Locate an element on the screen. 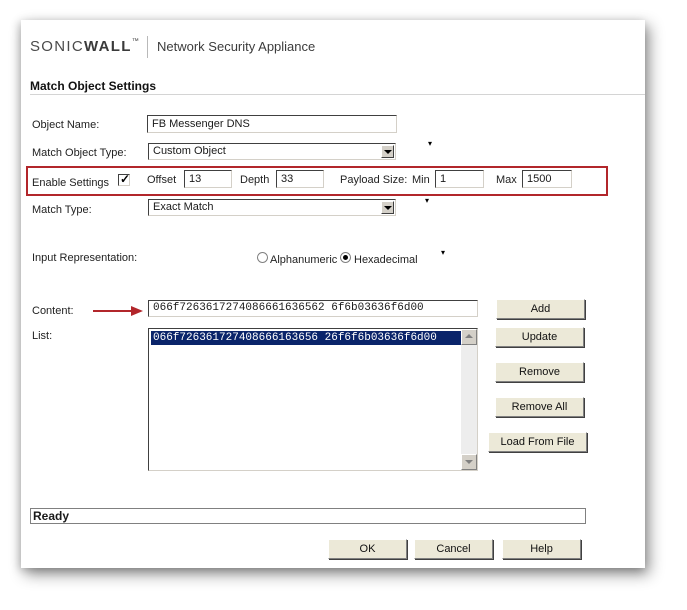 The image size is (687, 610). hexadecimal-radio is located at coordinates (345, 257).